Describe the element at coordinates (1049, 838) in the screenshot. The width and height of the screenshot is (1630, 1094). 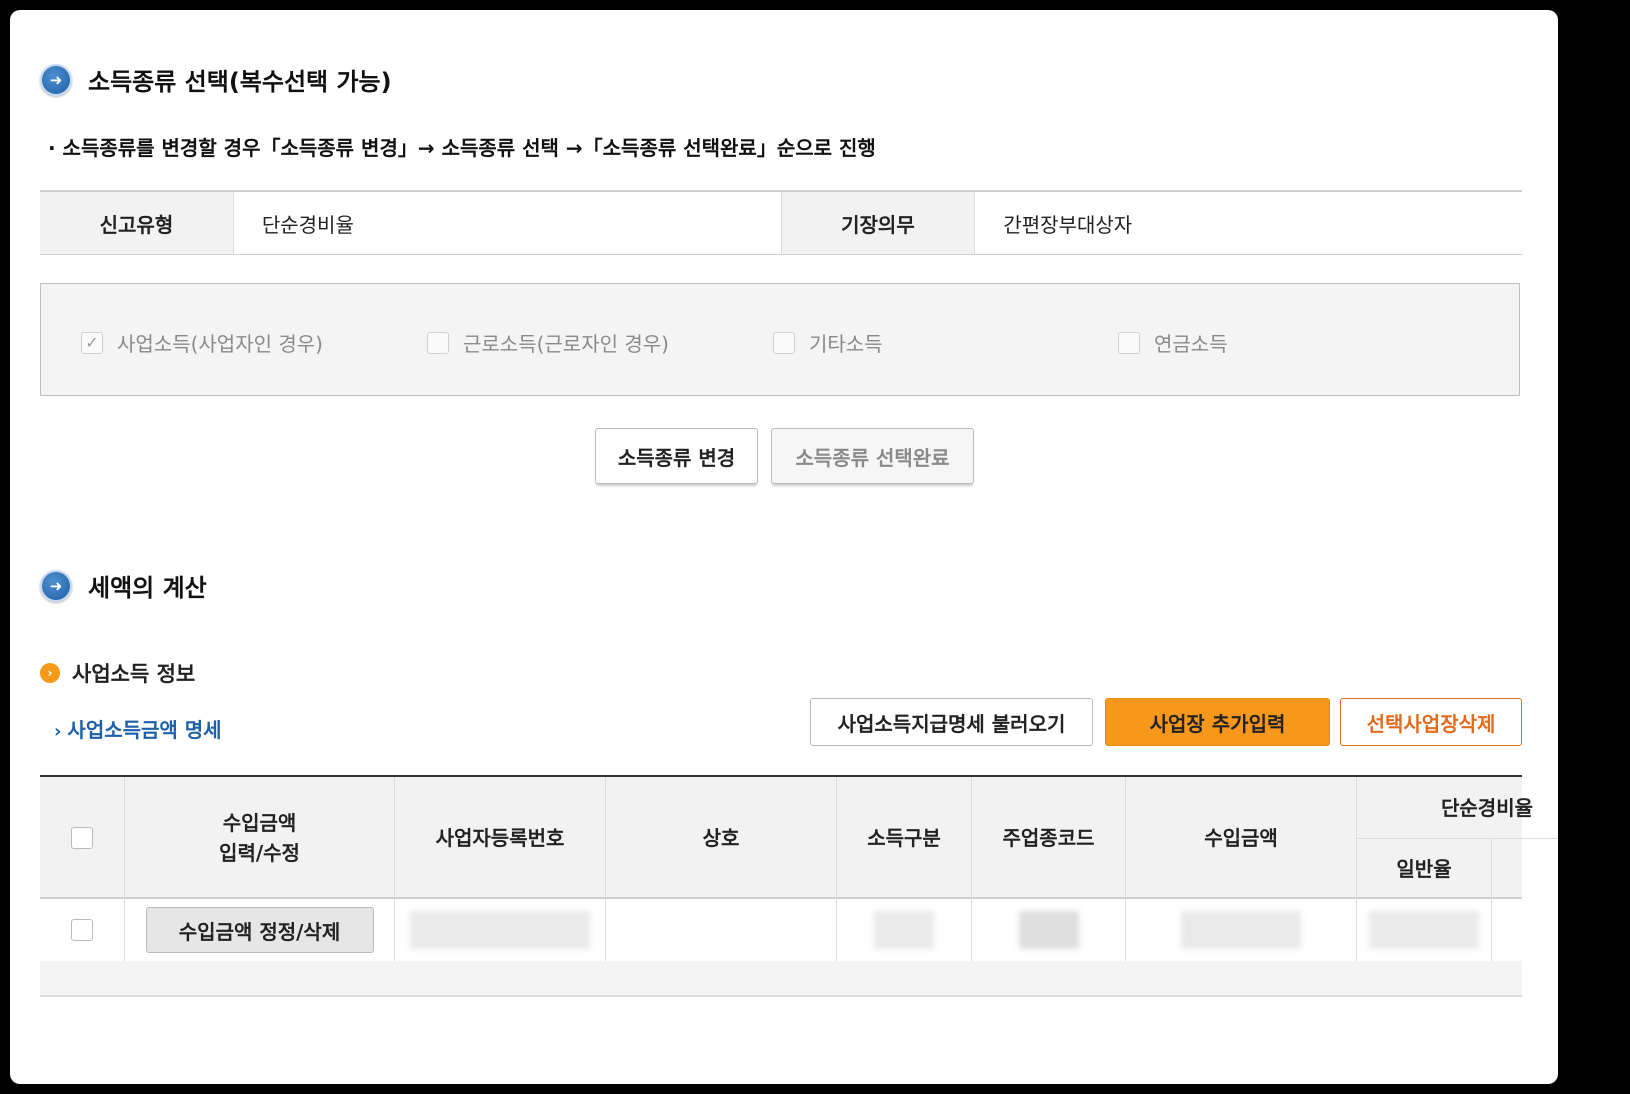
I see `header-industry-code: 주업종코드` at that location.